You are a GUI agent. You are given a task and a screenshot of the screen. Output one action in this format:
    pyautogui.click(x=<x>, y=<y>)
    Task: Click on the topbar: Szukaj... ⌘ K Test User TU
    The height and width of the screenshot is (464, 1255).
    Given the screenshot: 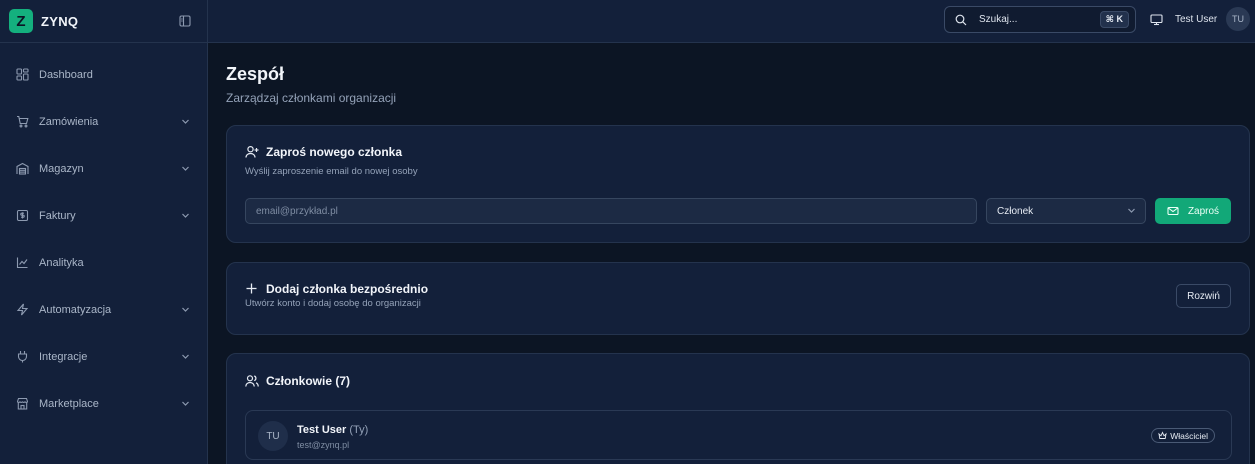 What is the action you would take?
    pyautogui.click(x=731, y=21)
    